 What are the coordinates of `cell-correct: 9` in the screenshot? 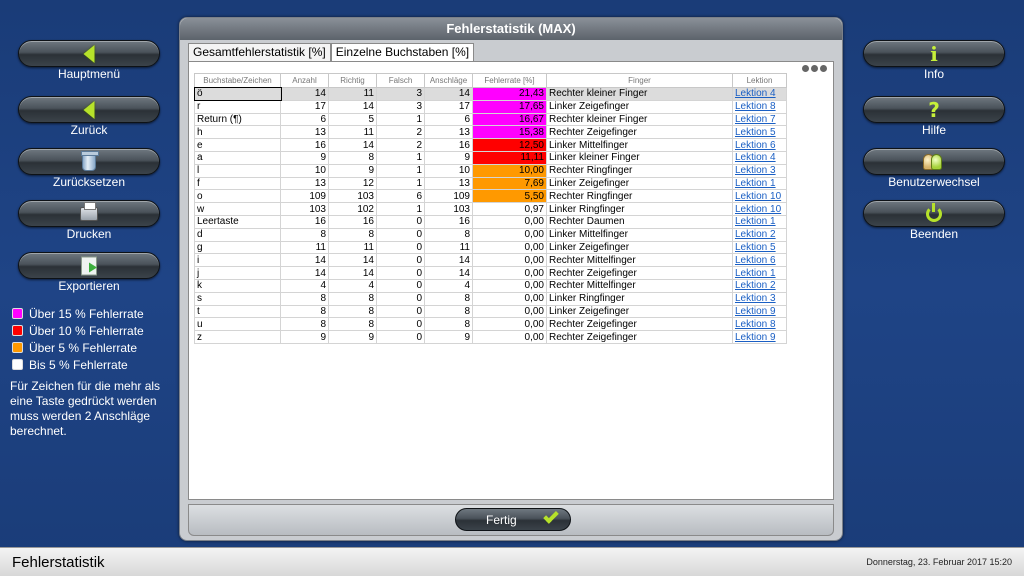 It's located at (352, 170).